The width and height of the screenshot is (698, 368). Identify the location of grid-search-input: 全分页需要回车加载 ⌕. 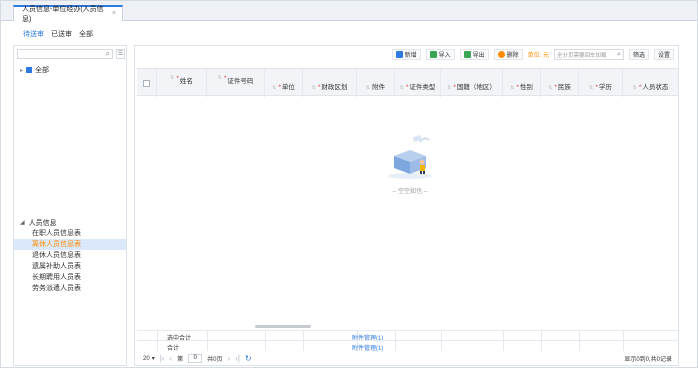
(588, 54).